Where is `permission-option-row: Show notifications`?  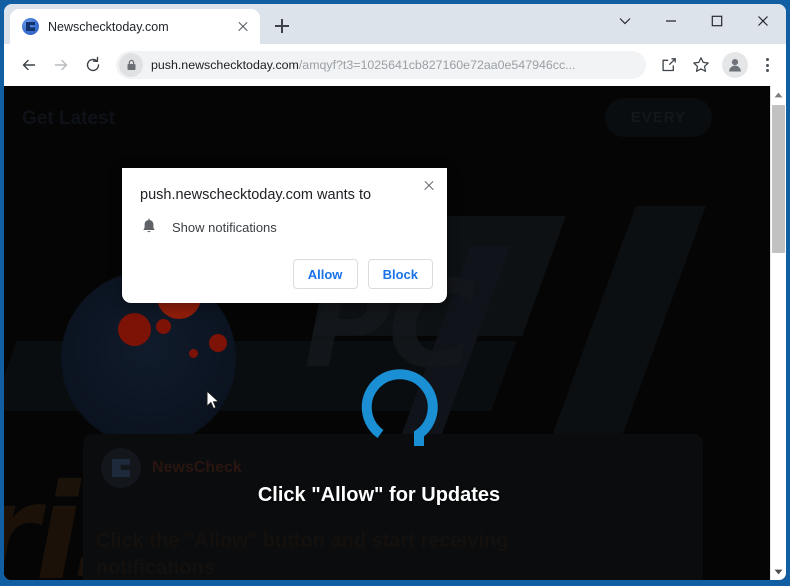 permission-option-row: Show notifications is located at coordinates (208, 227).